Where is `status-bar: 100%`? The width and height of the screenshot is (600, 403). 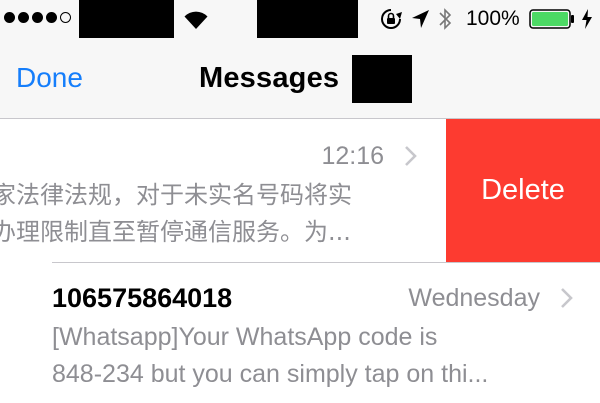 status-bar: 100% is located at coordinates (300, 19).